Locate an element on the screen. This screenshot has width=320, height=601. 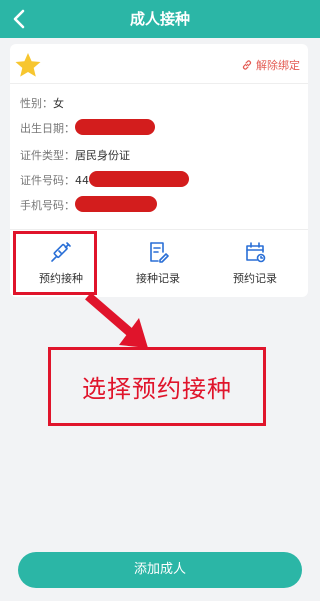
add-adult-button: 添加成人 is located at coordinates (160, 570).